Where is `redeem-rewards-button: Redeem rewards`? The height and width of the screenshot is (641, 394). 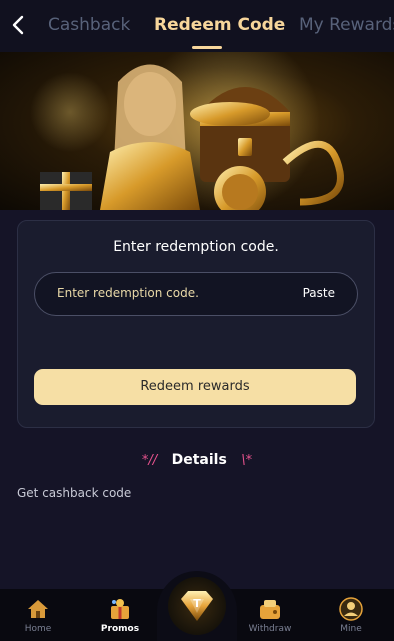
redeem-rewards-button: Redeem rewards is located at coordinates (195, 387).